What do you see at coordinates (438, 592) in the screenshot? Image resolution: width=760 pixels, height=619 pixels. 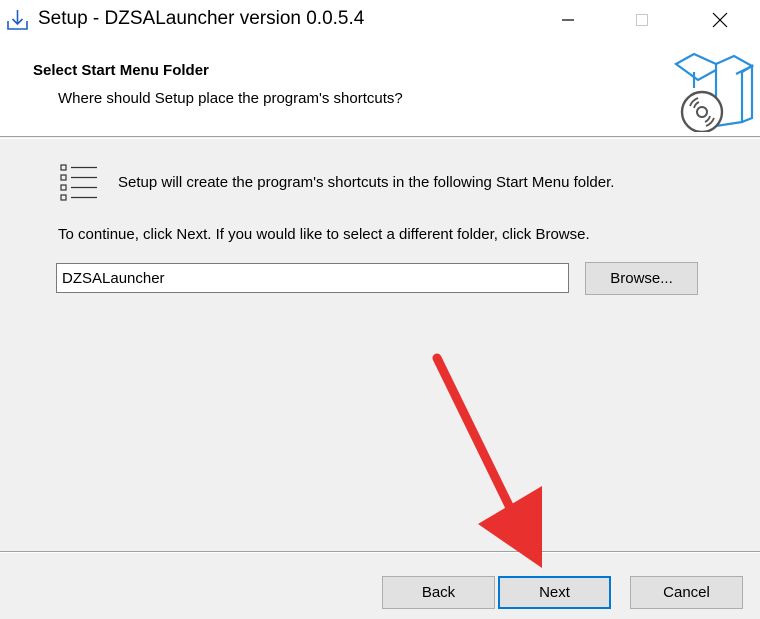 I see `back-button: Back` at bounding box center [438, 592].